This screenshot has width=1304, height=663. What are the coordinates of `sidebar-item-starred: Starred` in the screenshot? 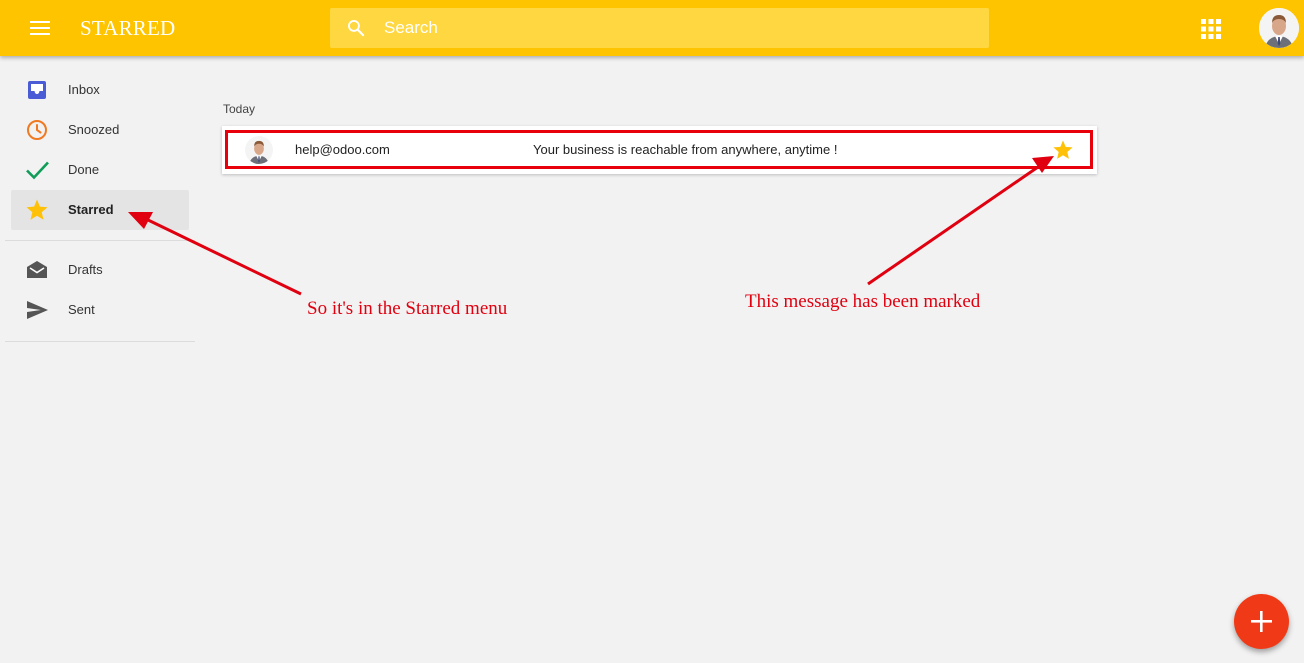 It's located at (100, 210).